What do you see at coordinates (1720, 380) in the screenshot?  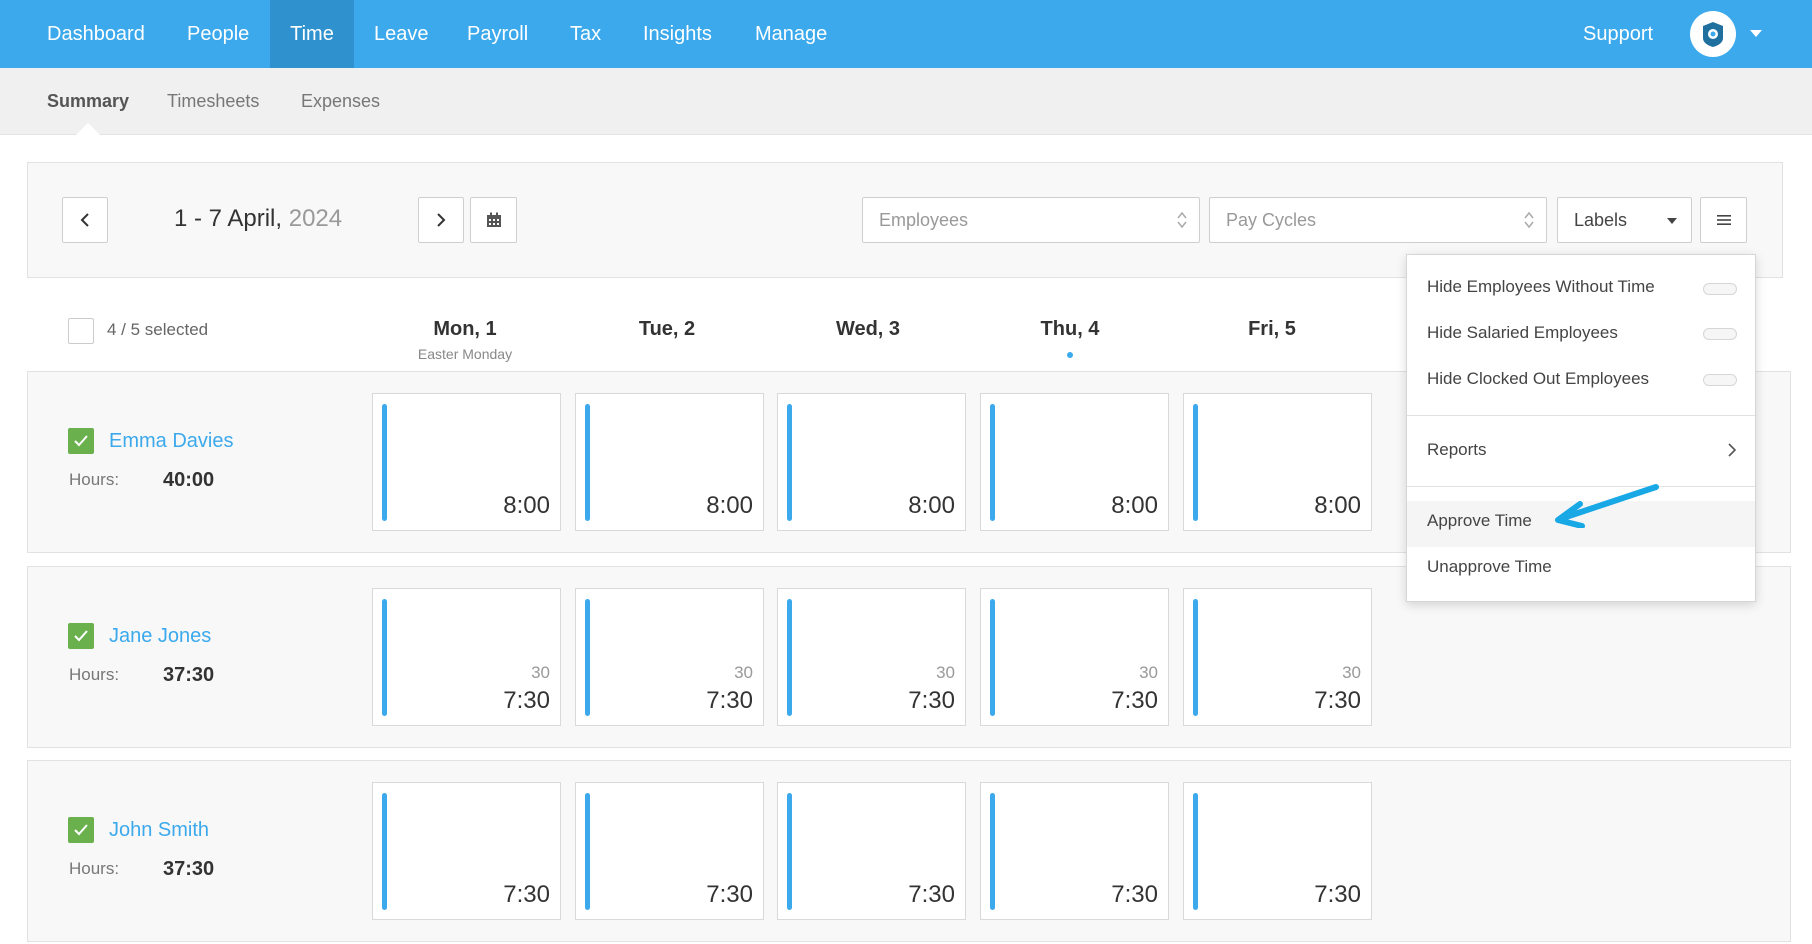 I see `toggle-hide-clocked-out` at bounding box center [1720, 380].